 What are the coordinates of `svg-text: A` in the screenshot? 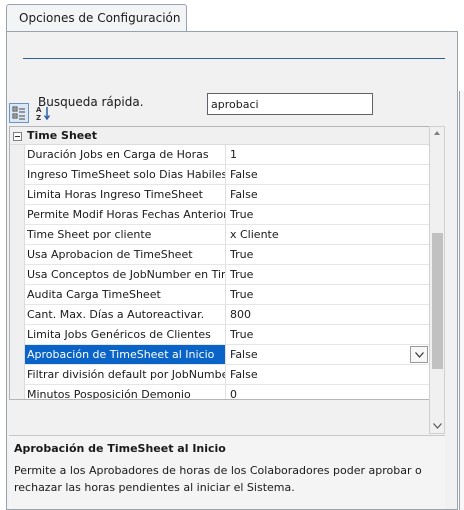 It's located at (39, 110).